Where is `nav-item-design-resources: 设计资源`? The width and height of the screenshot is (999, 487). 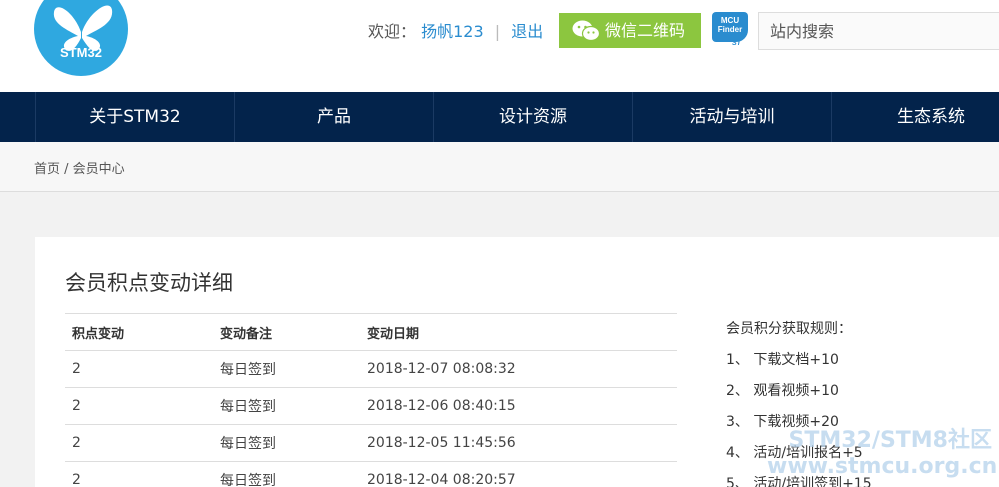 nav-item-design-resources: 设计资源 is located at coordinates (532, 117).